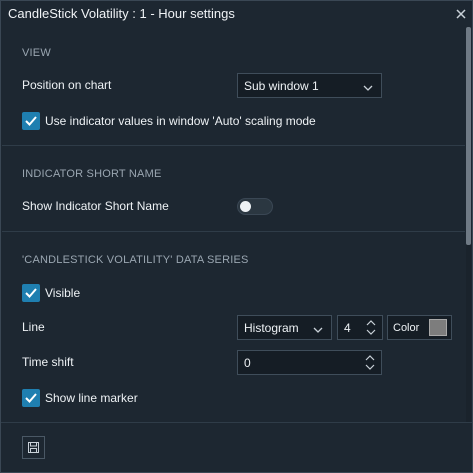  Describe the element at coordinates (247, 363) in the screenshot. I see `time-shift-value: 0` at that location.